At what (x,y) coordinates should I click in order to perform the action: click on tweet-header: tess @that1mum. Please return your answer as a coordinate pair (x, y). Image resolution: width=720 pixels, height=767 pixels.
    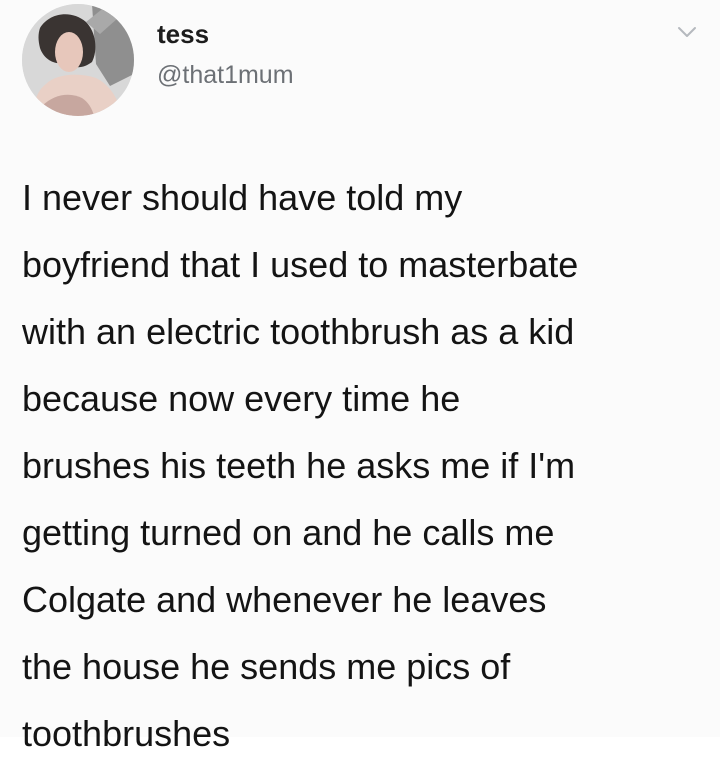
    Looking at the image, I should click on (360, 60).